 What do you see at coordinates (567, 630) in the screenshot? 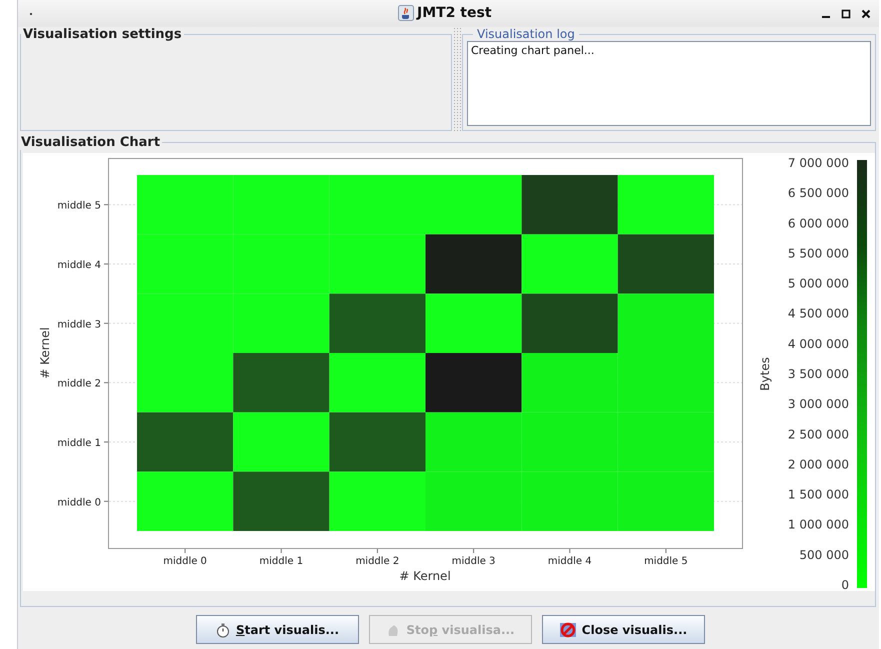
I see `prohibited-icon` at bounding box center [567, 630].